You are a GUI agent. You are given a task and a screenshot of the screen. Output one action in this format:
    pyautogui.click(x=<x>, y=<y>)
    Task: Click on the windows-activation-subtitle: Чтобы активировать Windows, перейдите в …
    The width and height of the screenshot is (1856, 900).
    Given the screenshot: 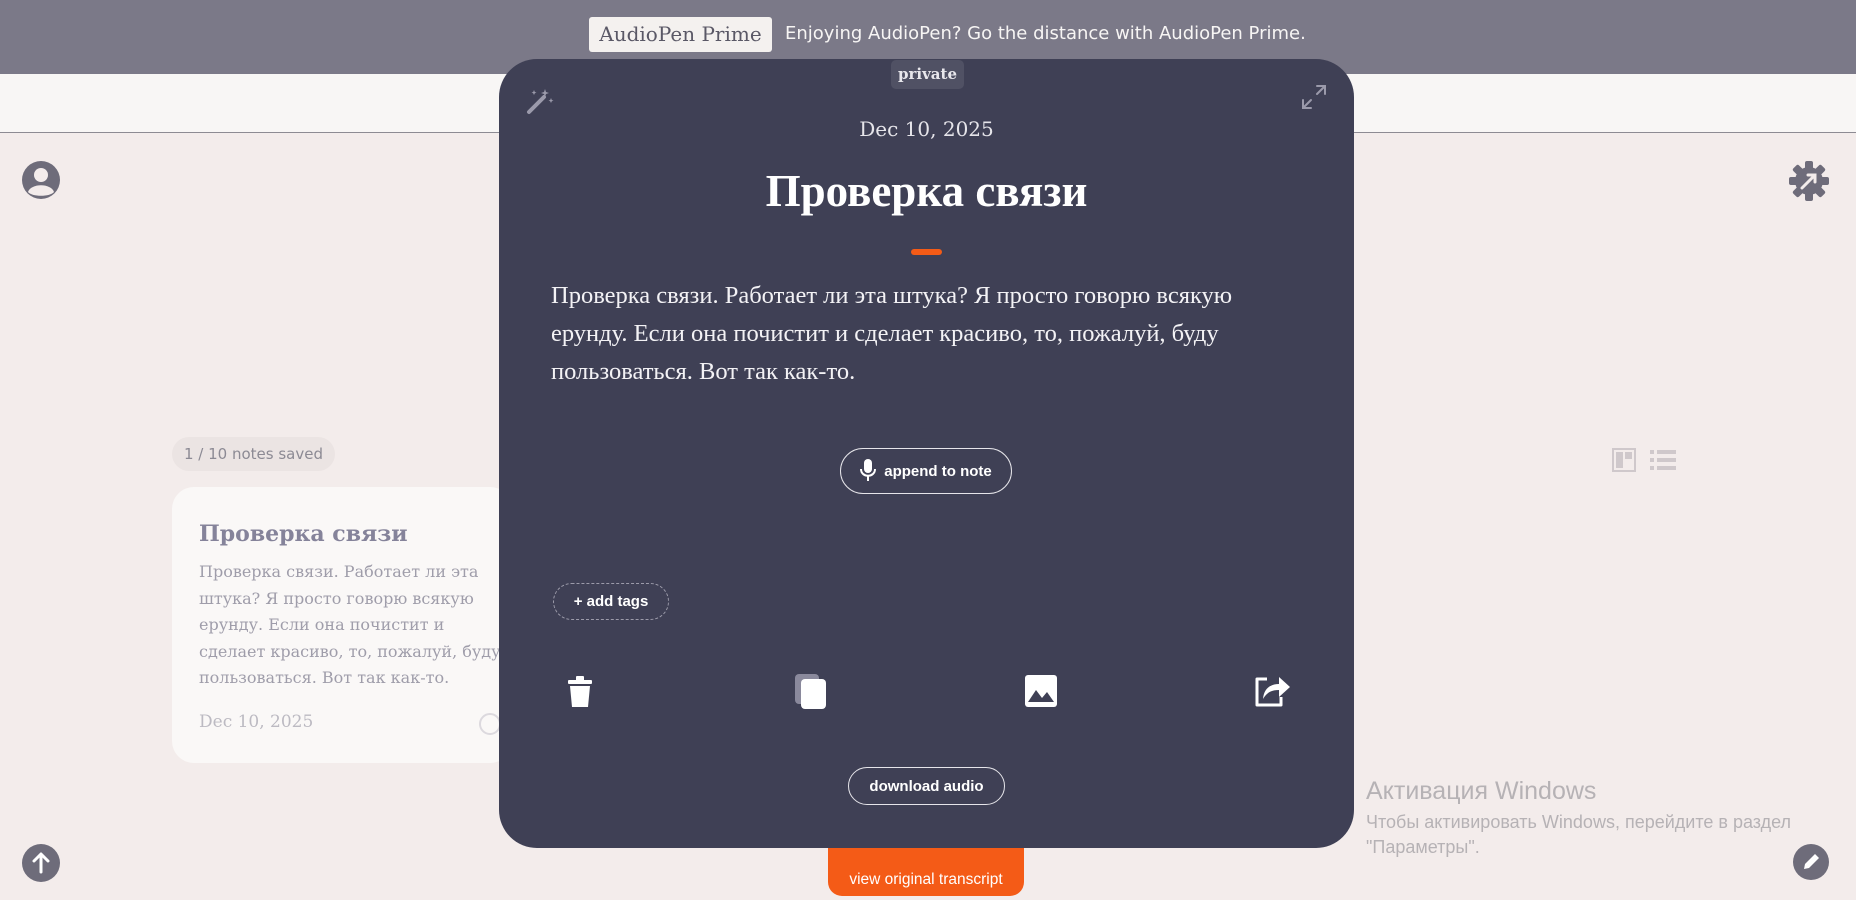 What is the action you would take?
    pyautogui.click(x=1579, y=834)
    